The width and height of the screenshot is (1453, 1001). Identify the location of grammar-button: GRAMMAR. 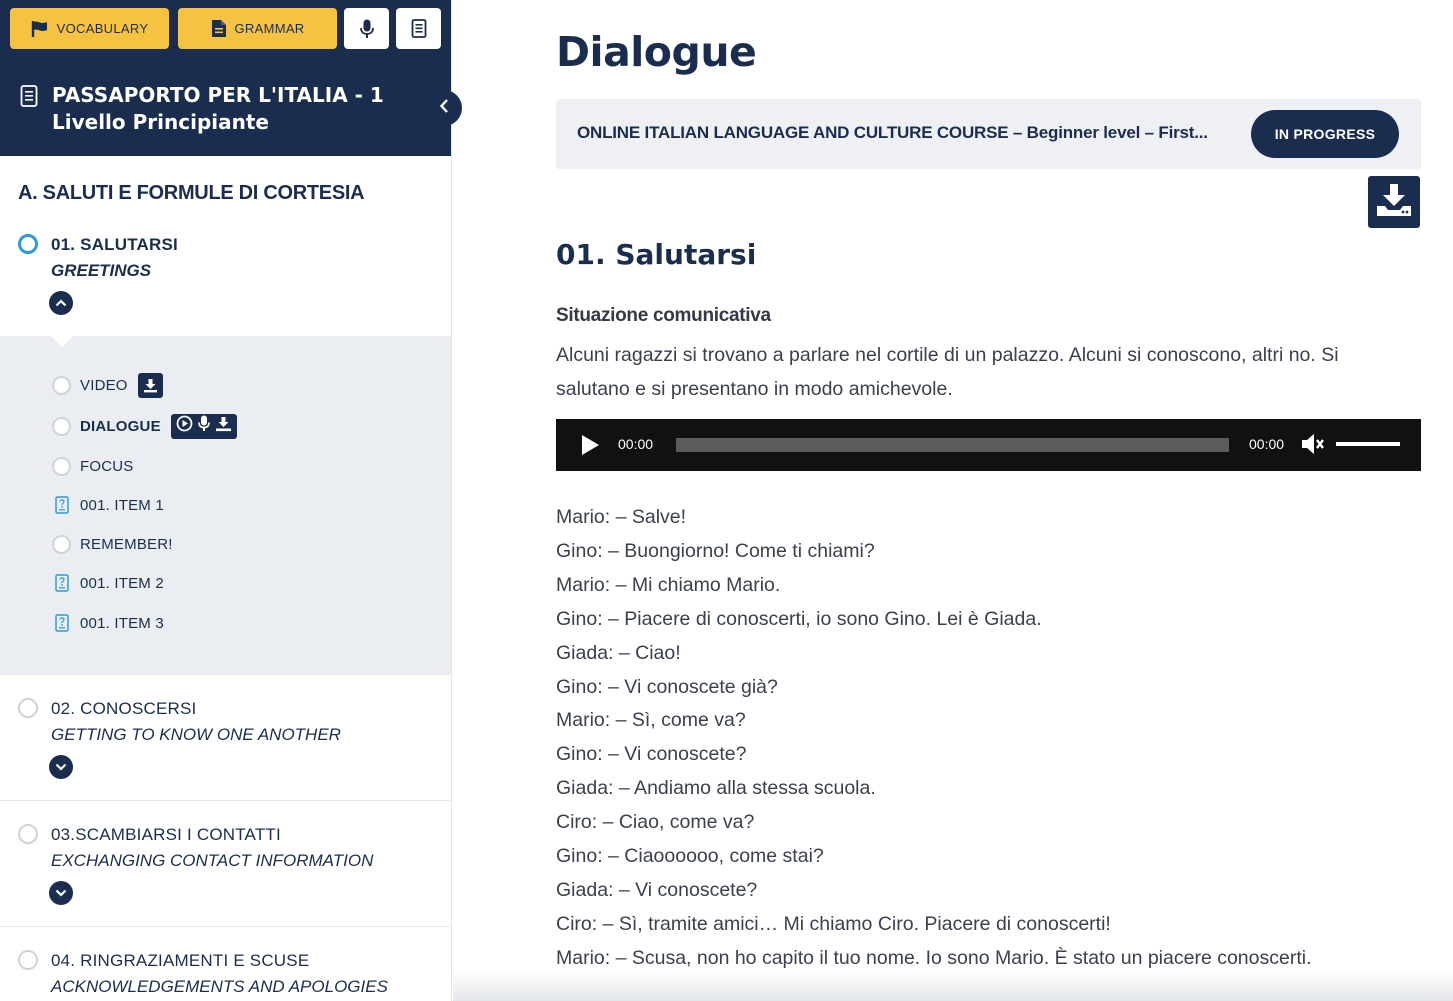
(257, 28).